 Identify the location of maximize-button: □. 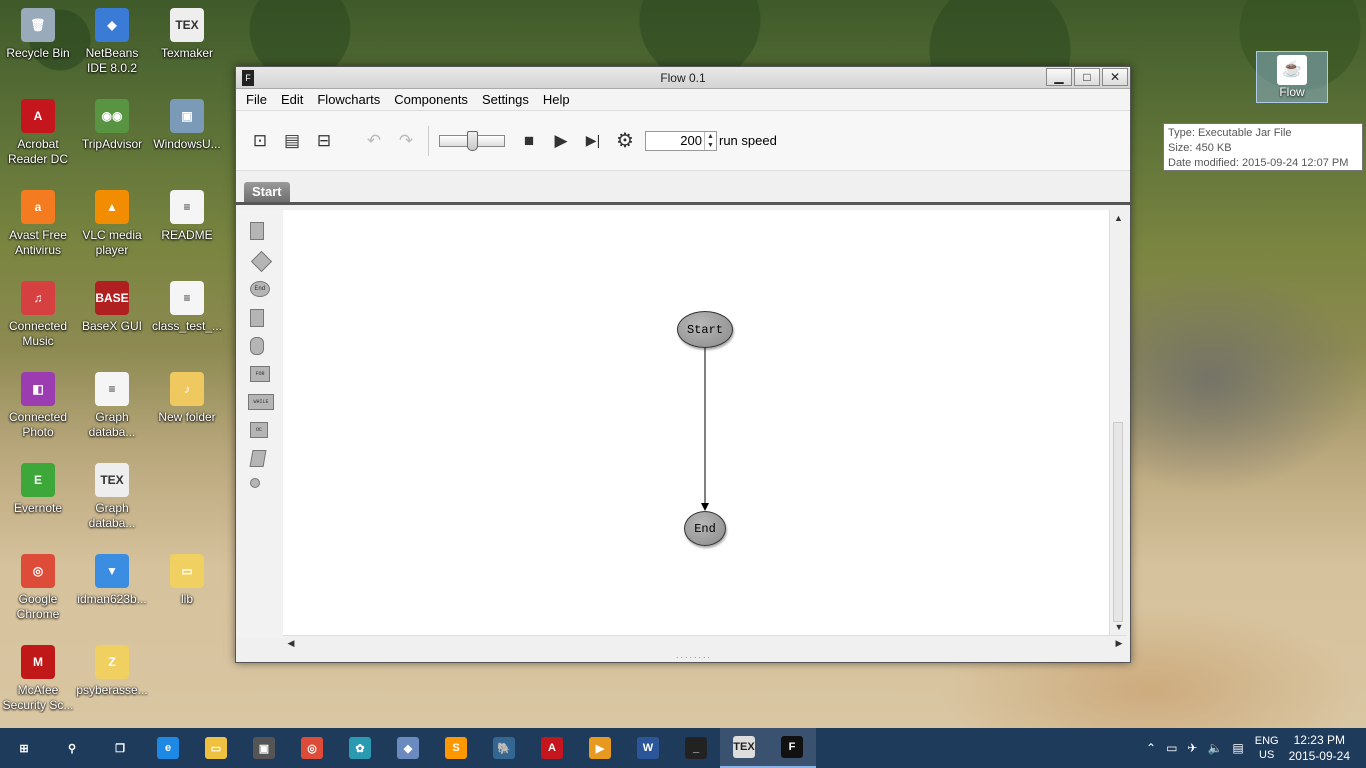
(1087, 77).